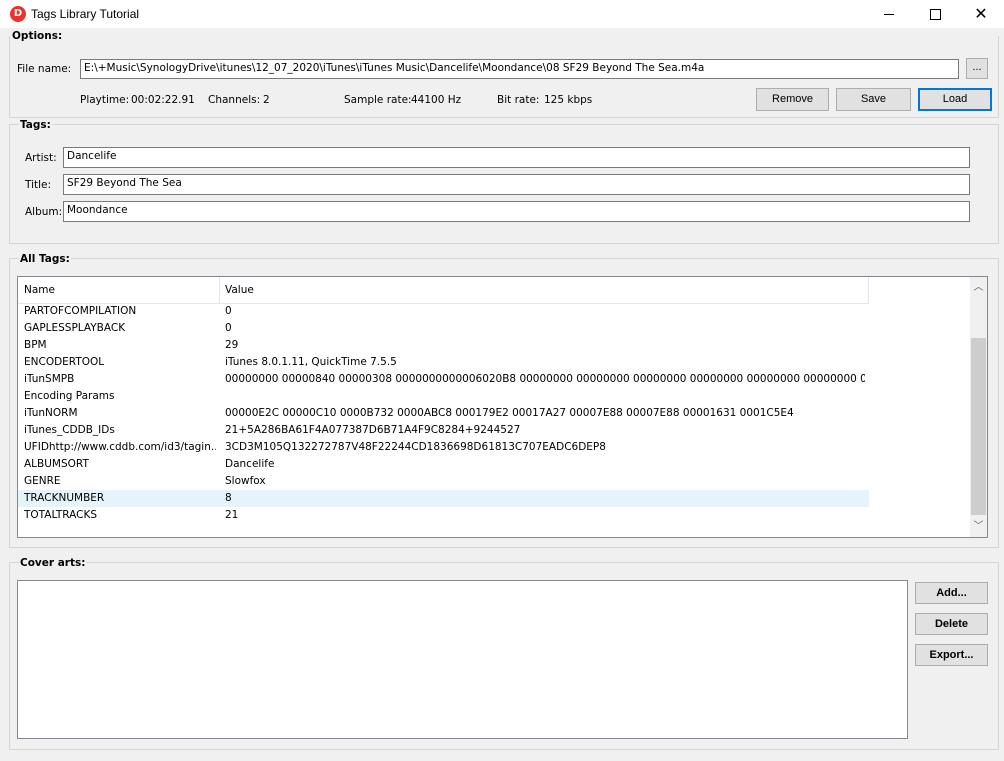 The width and height of the screenshot is (1004, 761). I want to click on playtime-label: Playtime:, so click(105, 100).